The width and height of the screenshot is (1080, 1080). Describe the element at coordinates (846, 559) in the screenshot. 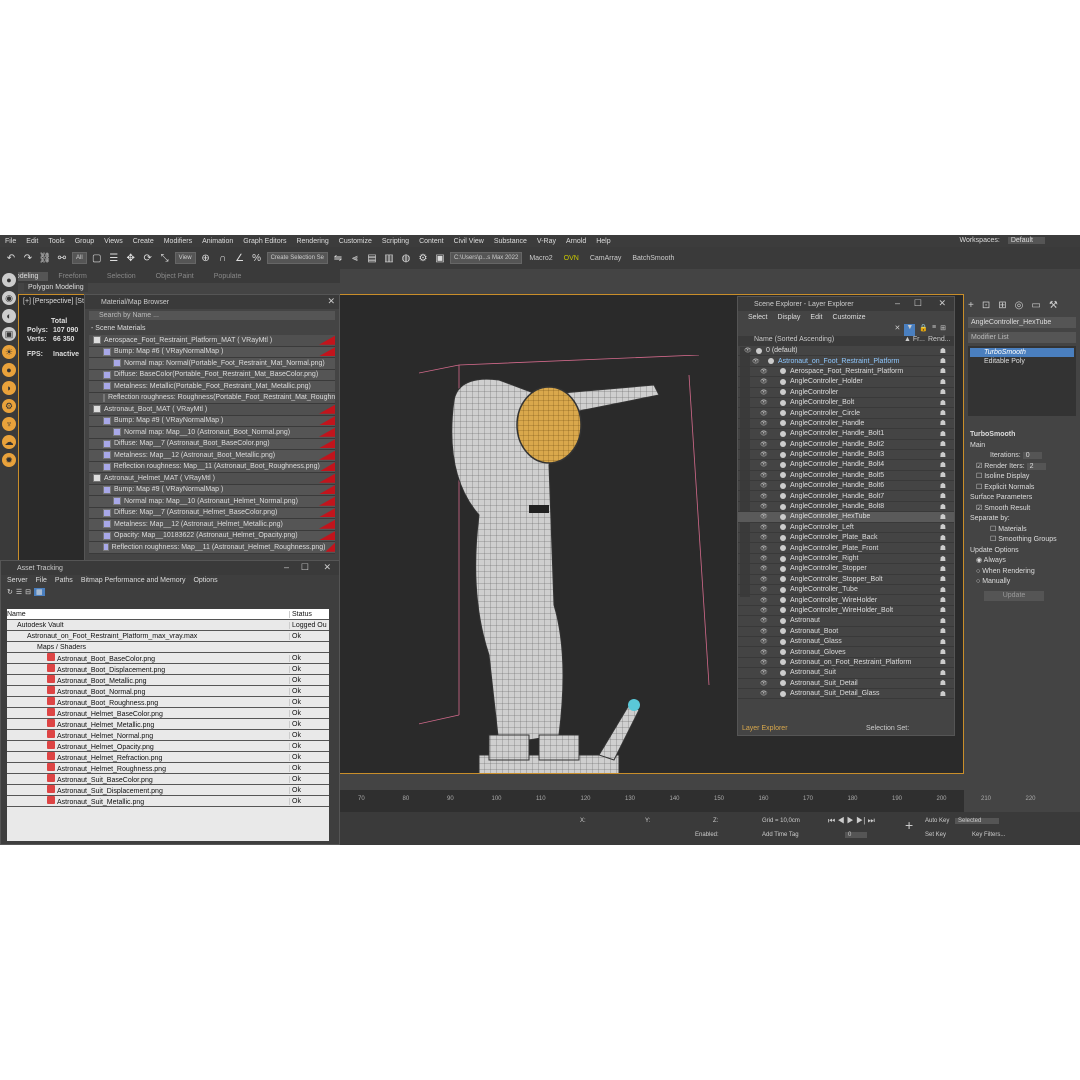

I see `scene-node: 👁 AngleController_Right ☗` at that location.